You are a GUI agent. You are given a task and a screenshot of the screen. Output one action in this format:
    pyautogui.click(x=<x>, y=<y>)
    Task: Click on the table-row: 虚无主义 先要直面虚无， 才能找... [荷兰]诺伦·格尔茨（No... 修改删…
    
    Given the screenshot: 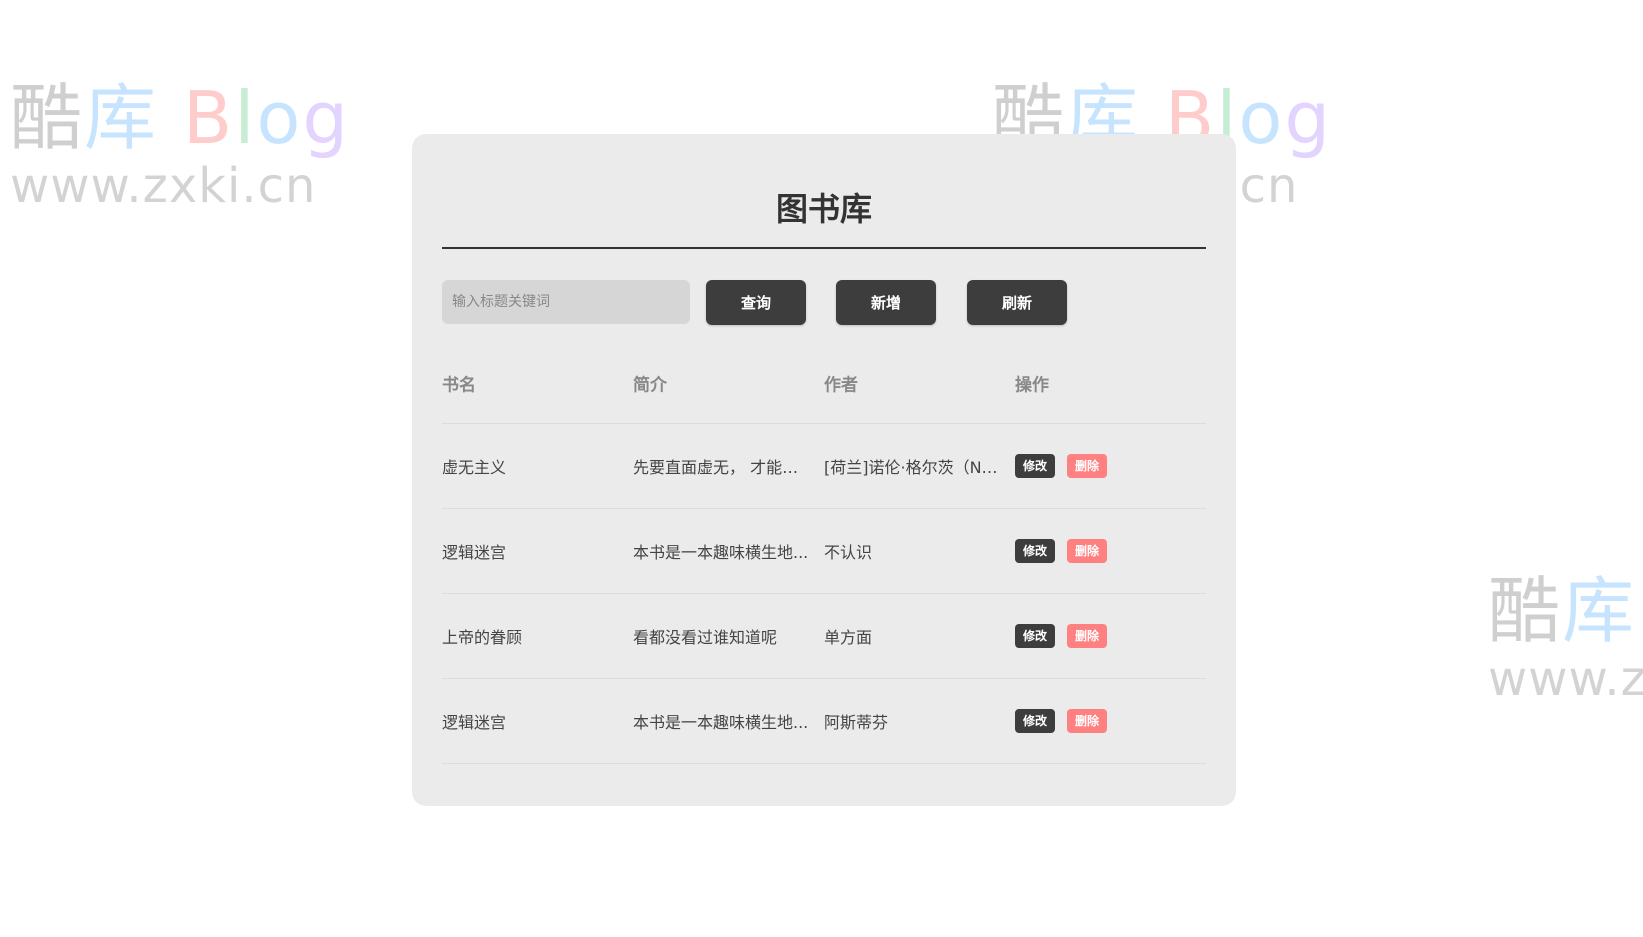 What is the action you would take?
    pyautogui.click(x=824, y=466)
    